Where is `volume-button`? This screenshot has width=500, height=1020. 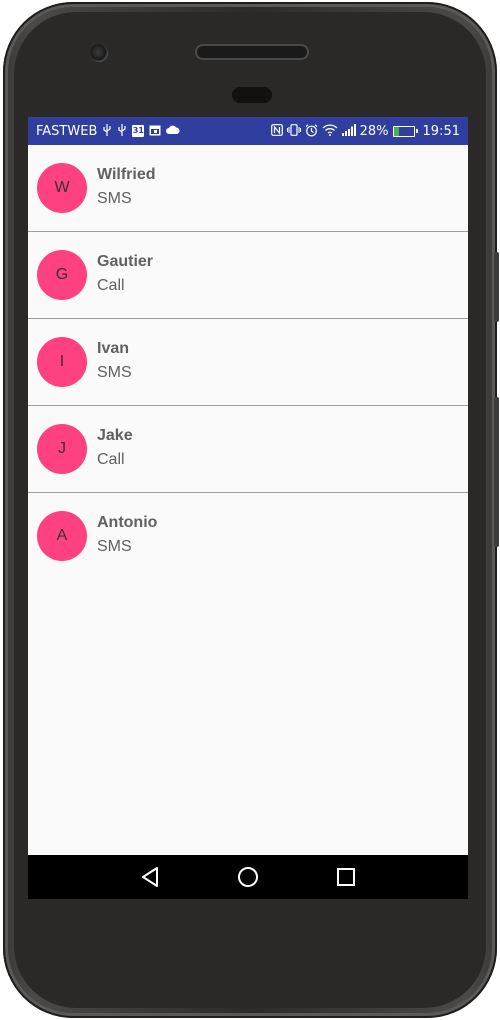
volume-button is located at coordinates (496, 472).